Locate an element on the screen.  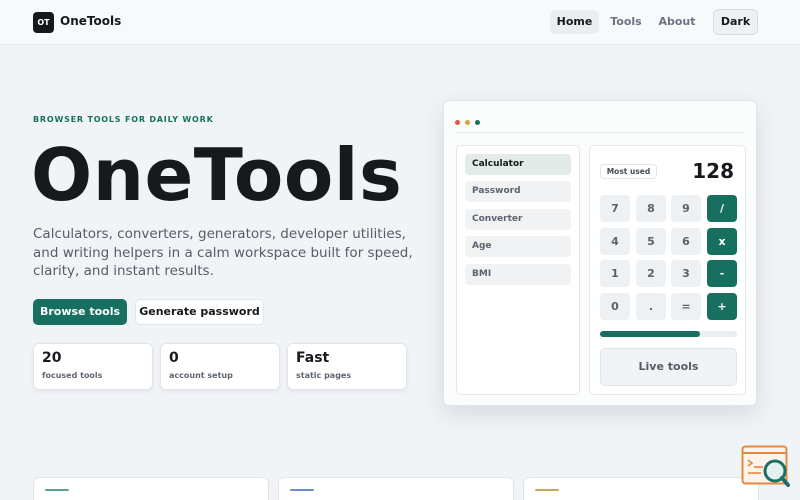
brand-name: OneTools is located at coordinates (90, 21).